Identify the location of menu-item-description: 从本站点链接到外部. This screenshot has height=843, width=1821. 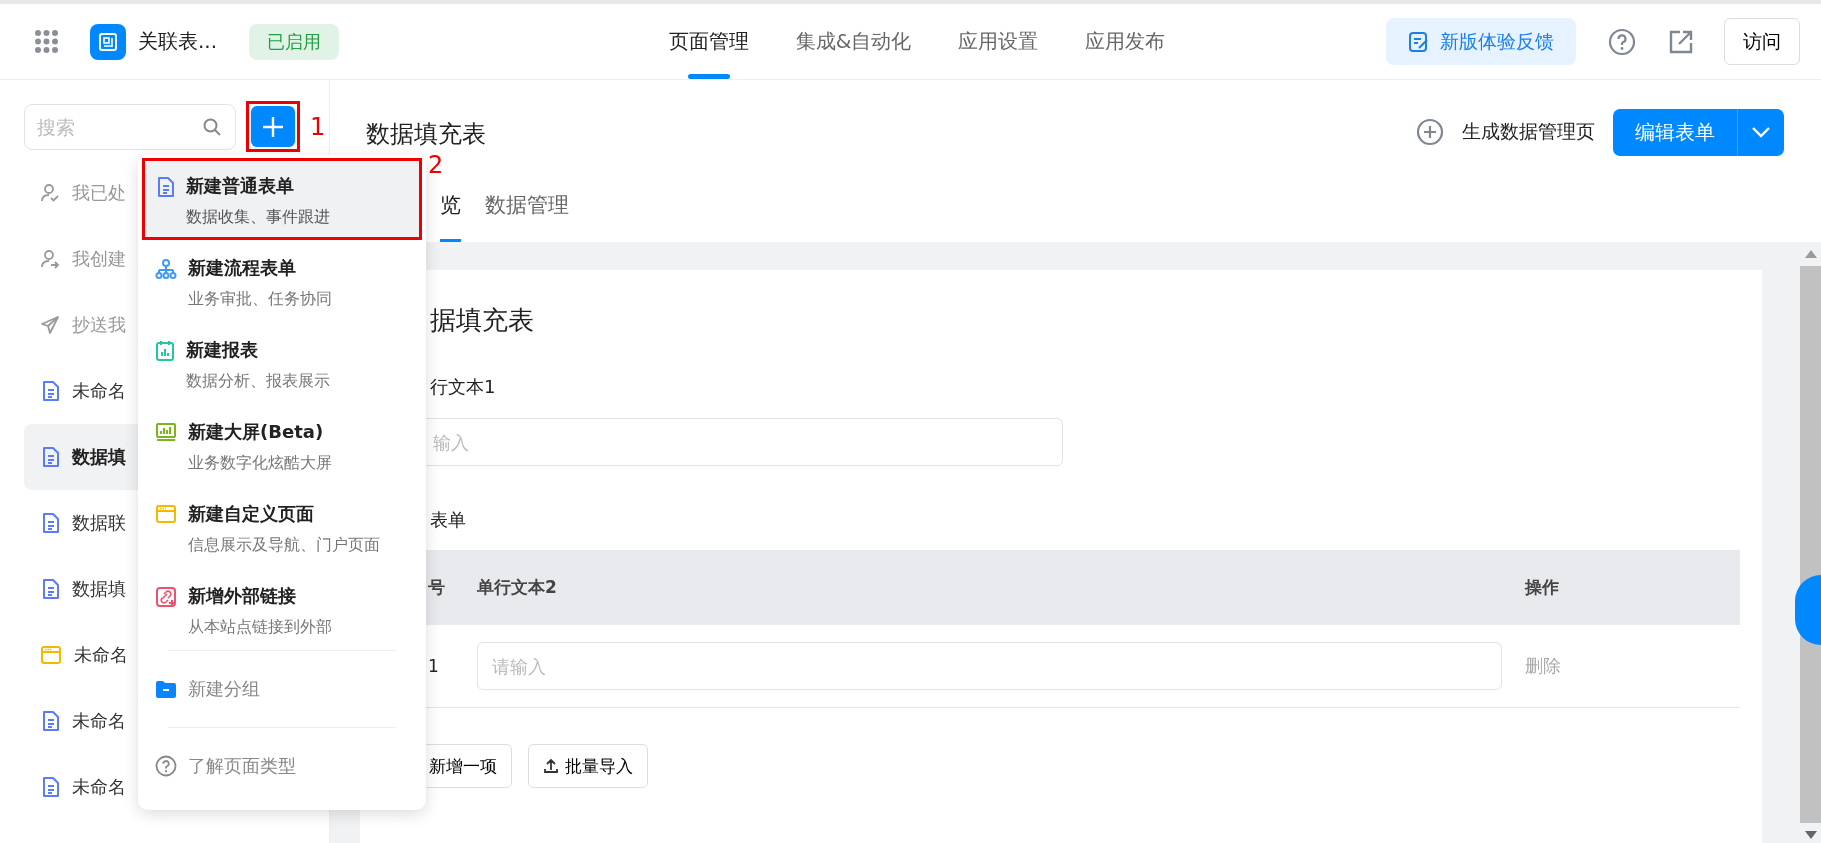
(260, 627).